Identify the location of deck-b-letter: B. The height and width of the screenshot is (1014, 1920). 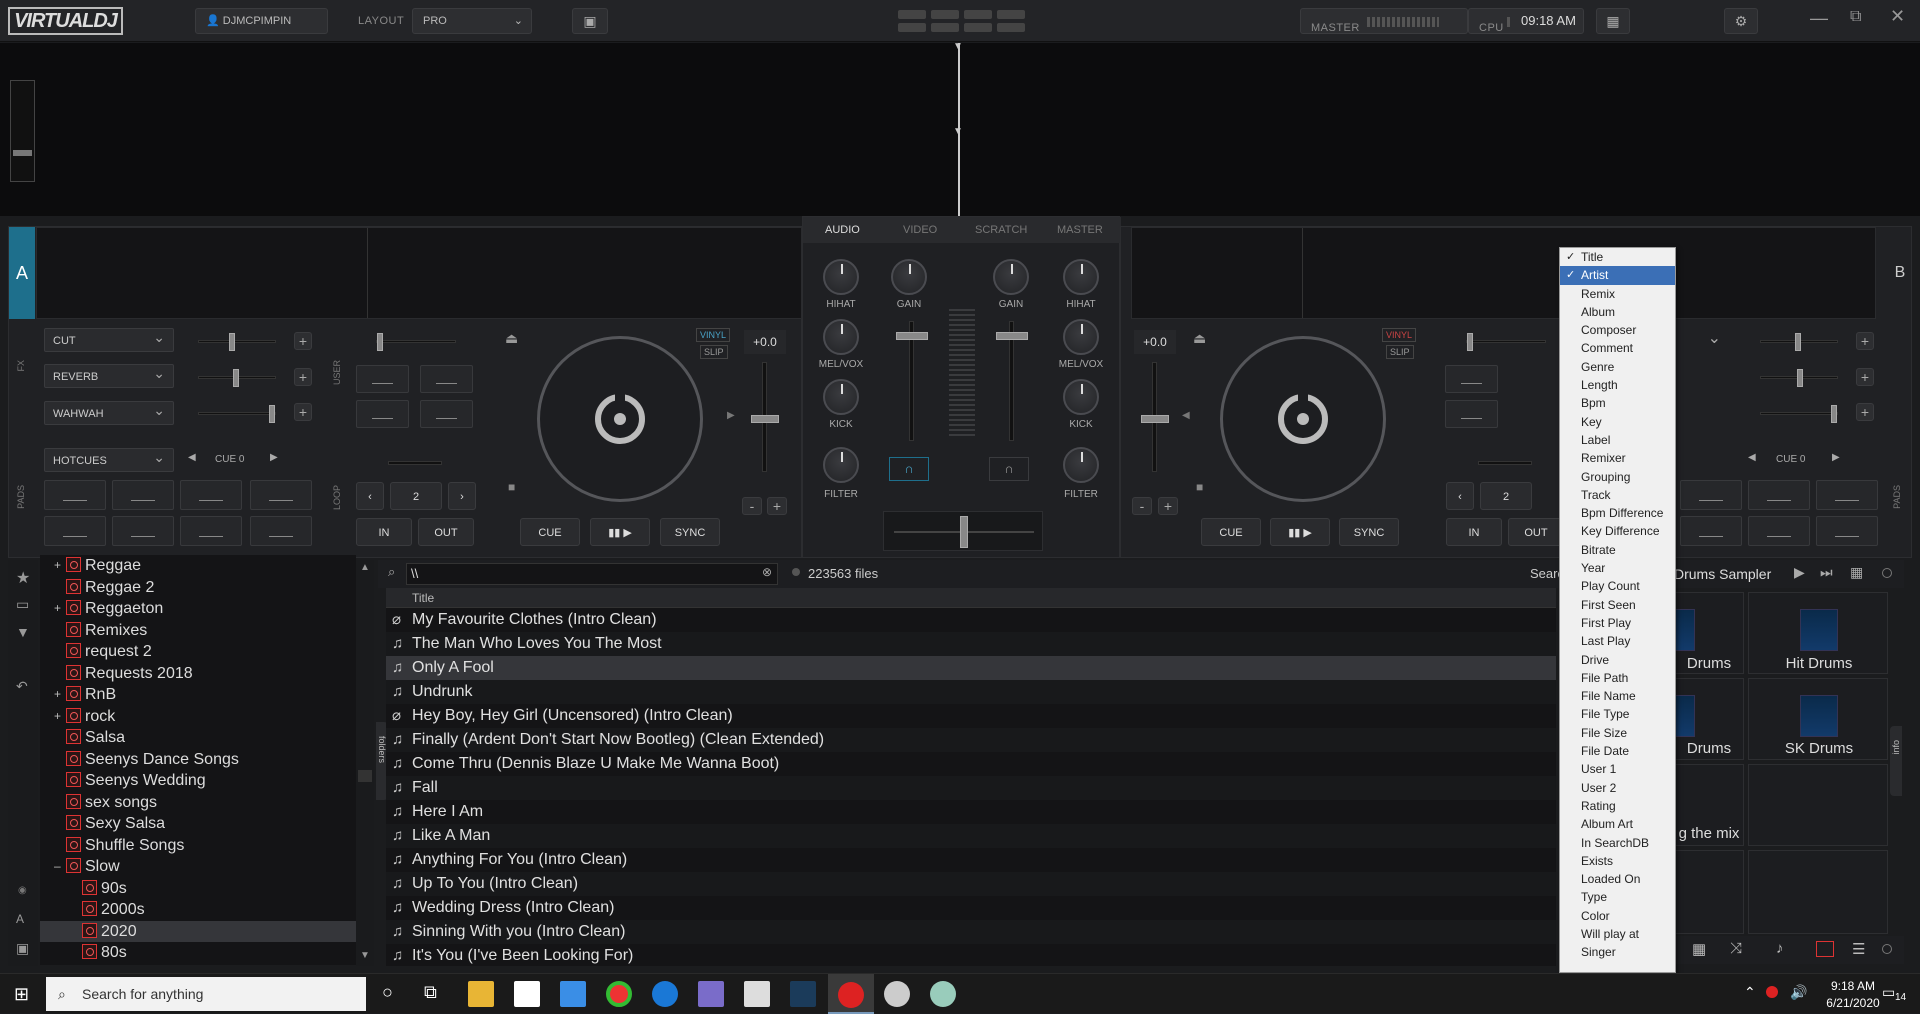
(1900, 273).